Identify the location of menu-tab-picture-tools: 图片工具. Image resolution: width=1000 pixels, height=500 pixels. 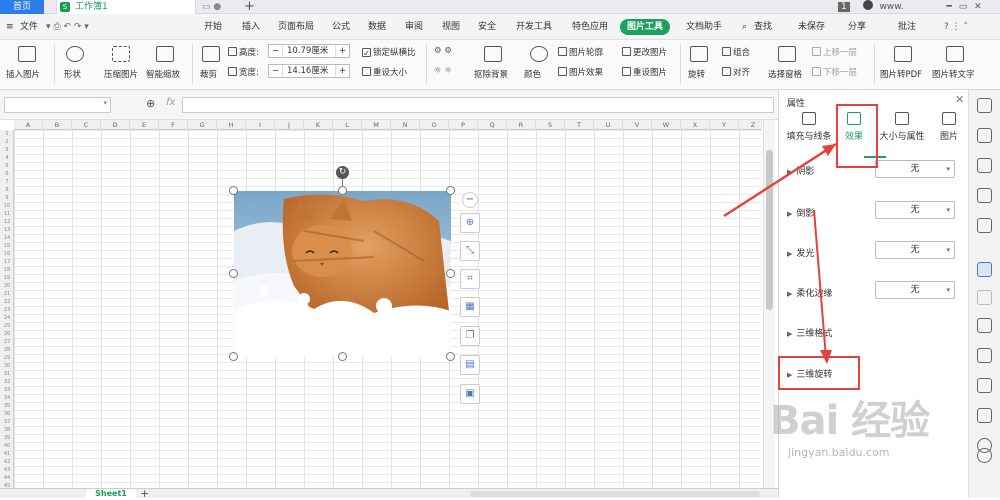
(645, 27).